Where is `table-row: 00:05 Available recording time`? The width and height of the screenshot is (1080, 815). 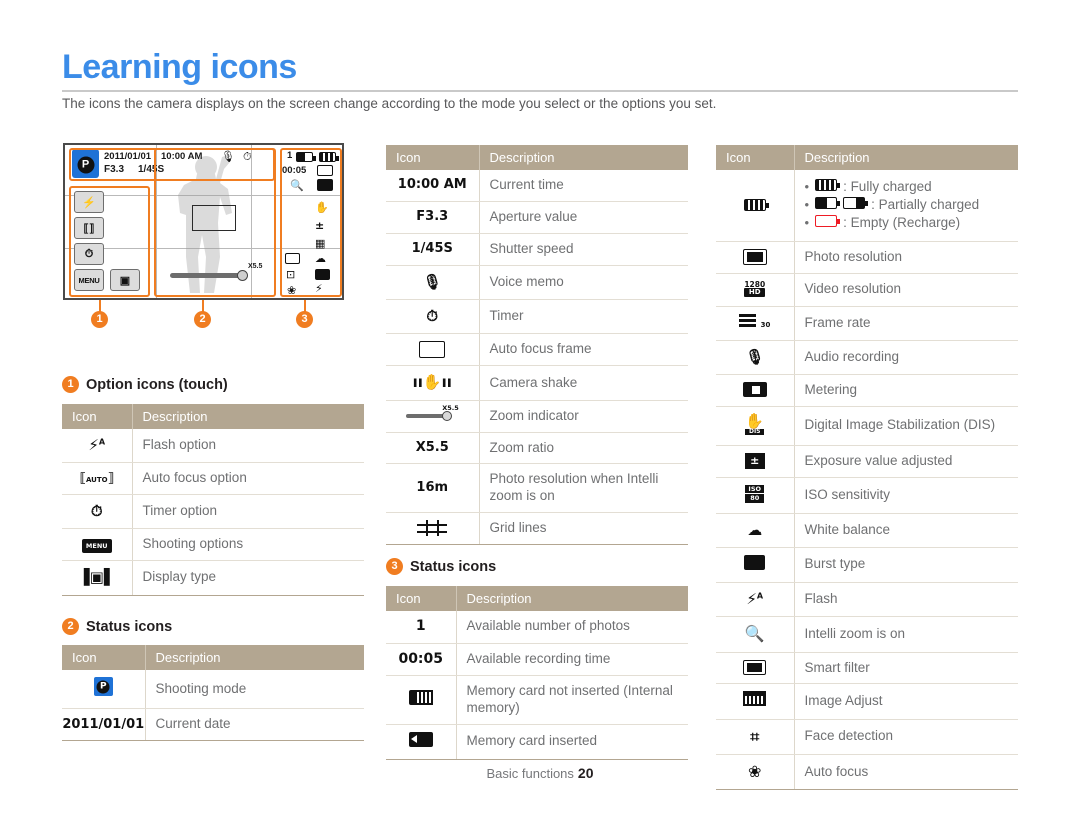 table-row: 00:05 Available recording time is located at coordinates (537, 659).